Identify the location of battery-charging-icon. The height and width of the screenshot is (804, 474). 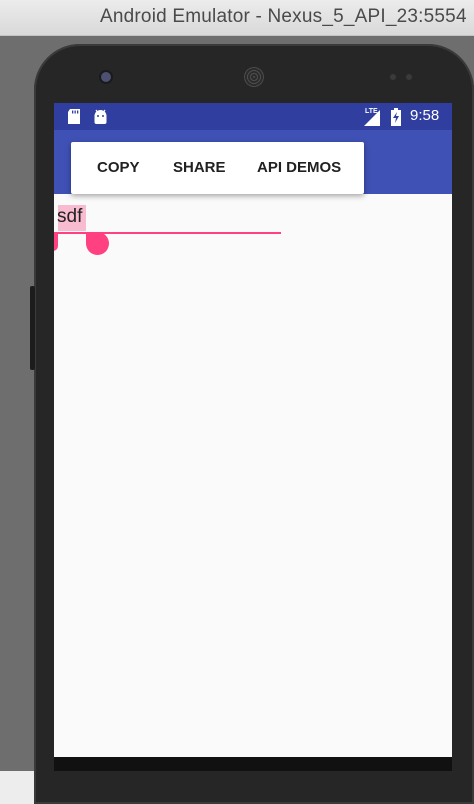
(396, 117).